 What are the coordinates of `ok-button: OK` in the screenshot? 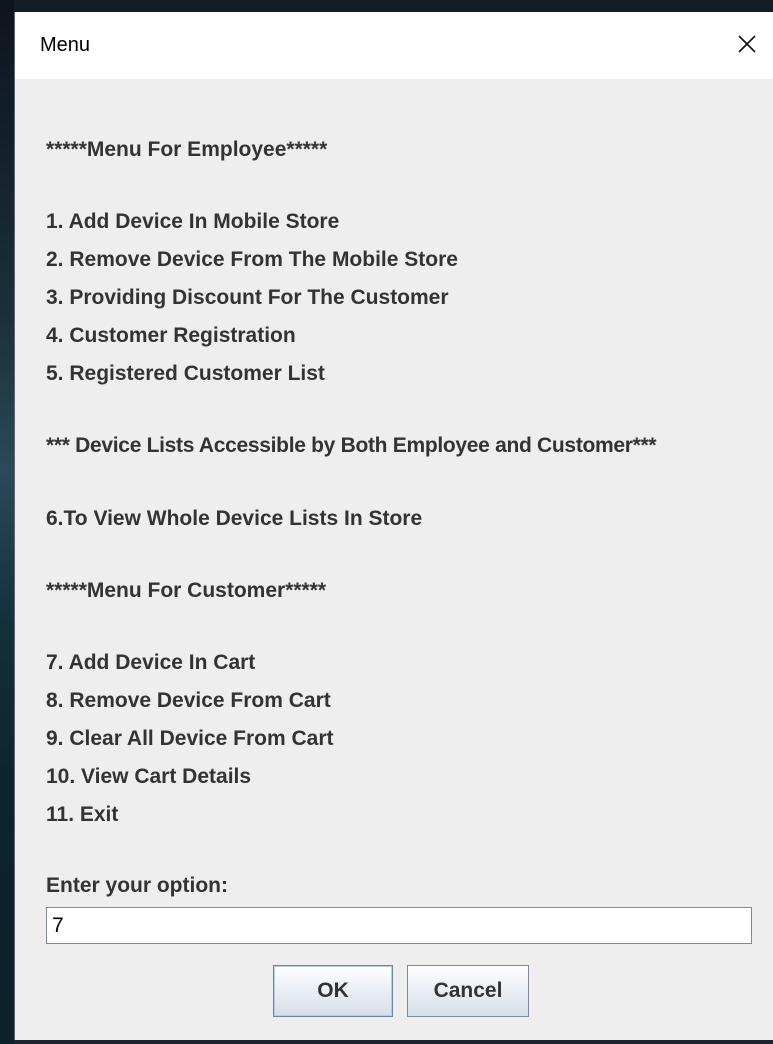 It's located at (333, 991).